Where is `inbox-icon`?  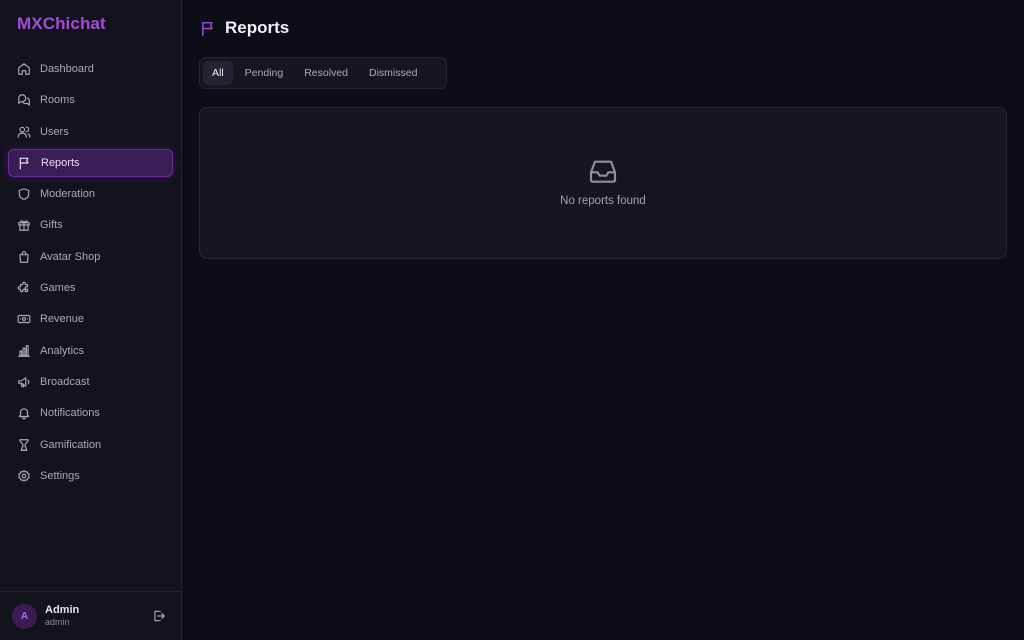
inbox-icon is located at coordinates (603, 171).